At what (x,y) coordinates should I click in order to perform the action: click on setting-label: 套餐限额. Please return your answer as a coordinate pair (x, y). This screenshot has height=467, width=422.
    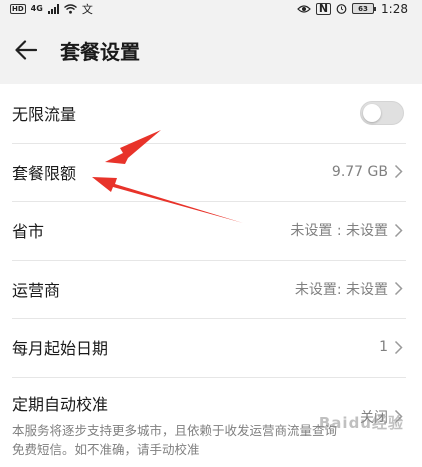
    Looking at the image, I should click on (44, 173).